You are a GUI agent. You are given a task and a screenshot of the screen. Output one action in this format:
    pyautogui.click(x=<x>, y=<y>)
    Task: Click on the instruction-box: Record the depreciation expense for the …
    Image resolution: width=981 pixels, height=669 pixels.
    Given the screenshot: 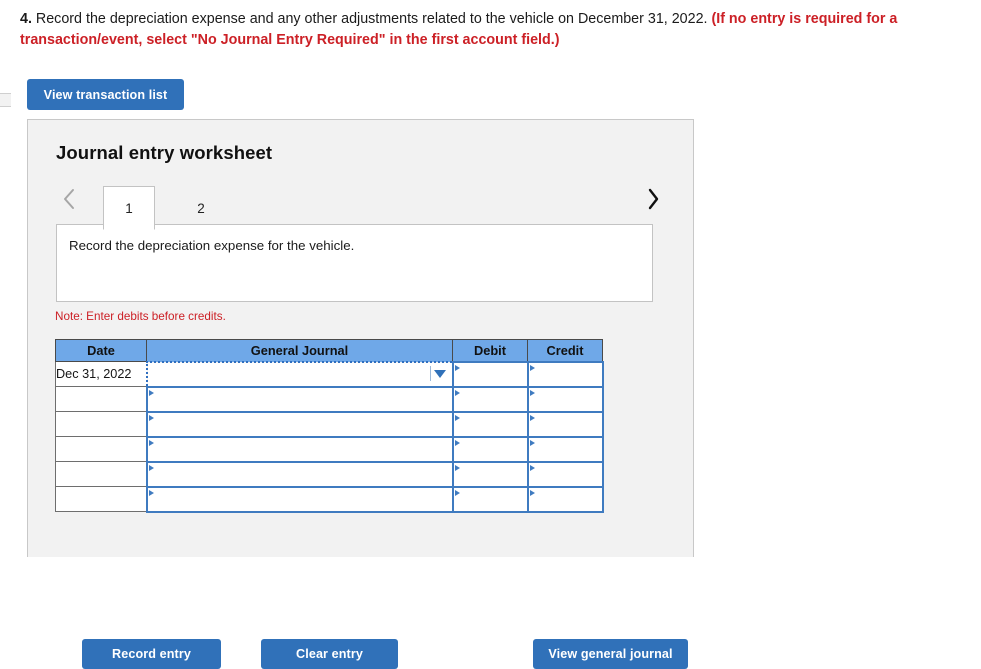 What is the action you would take?
    pyautogui.click(x=354, y=263)
    